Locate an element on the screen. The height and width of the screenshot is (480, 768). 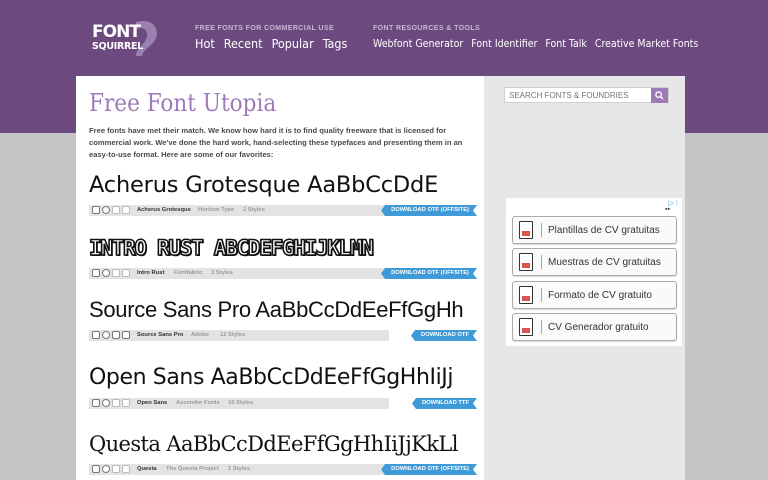
search-button is located at coordinates (659, 95).